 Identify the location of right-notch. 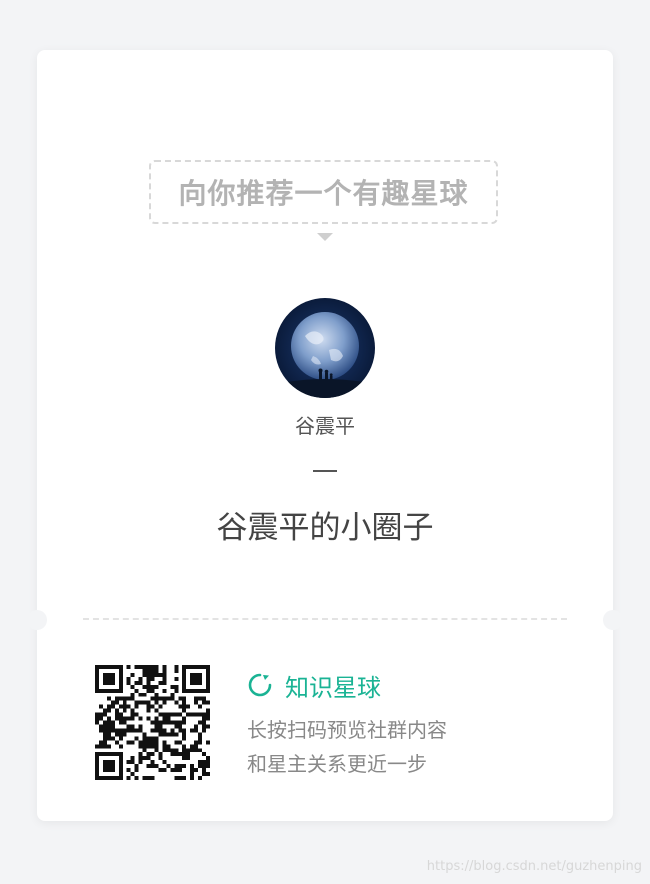
(613, 620).